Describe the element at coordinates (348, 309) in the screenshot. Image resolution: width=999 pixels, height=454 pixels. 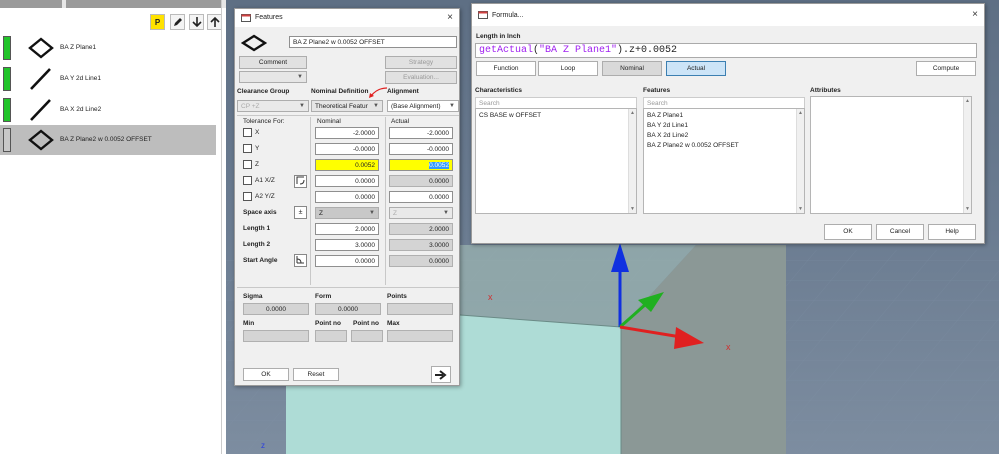
I see `form-field: 0.0000` at that location.